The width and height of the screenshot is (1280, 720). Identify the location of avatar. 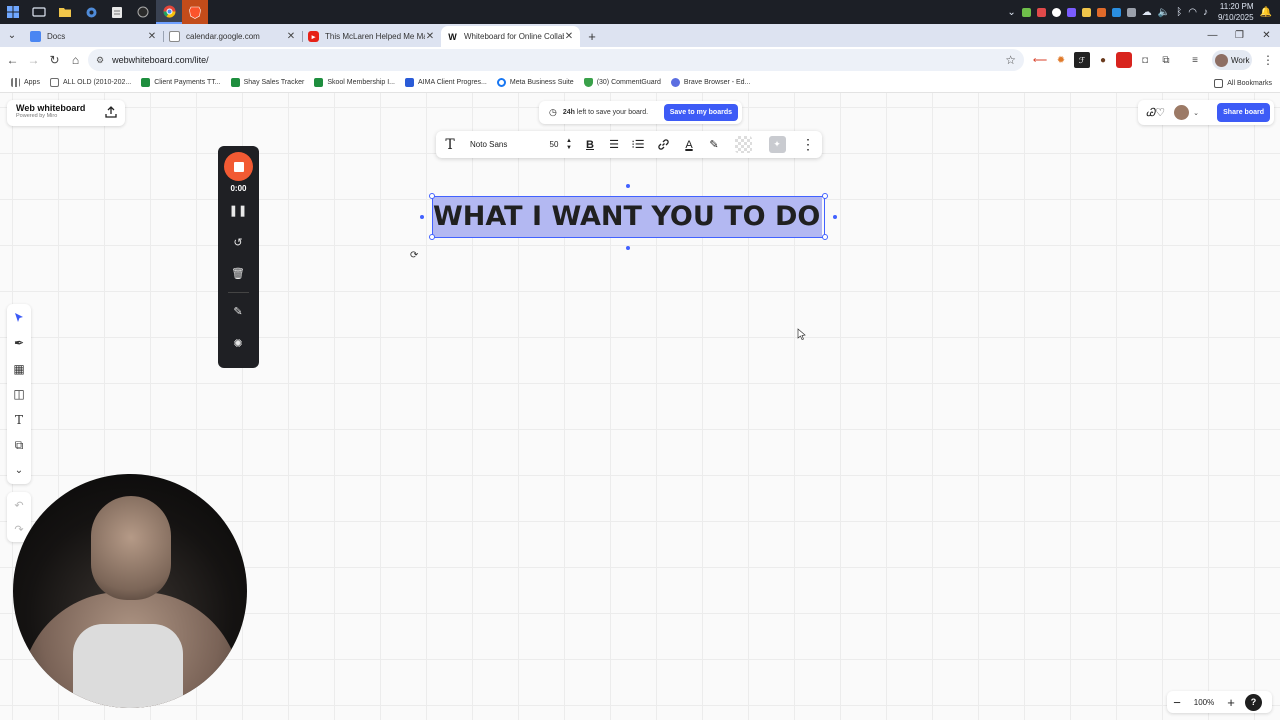
(1182, 112).